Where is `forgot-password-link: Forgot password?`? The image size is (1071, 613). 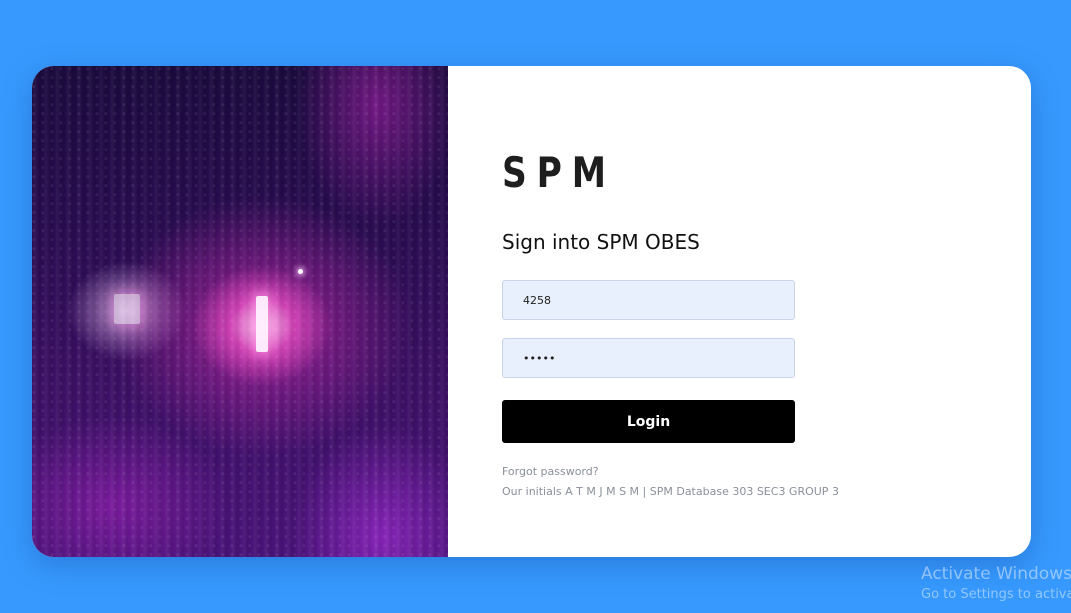 forgot-password-link: Forgot password? is located at coordinates (550, 471).